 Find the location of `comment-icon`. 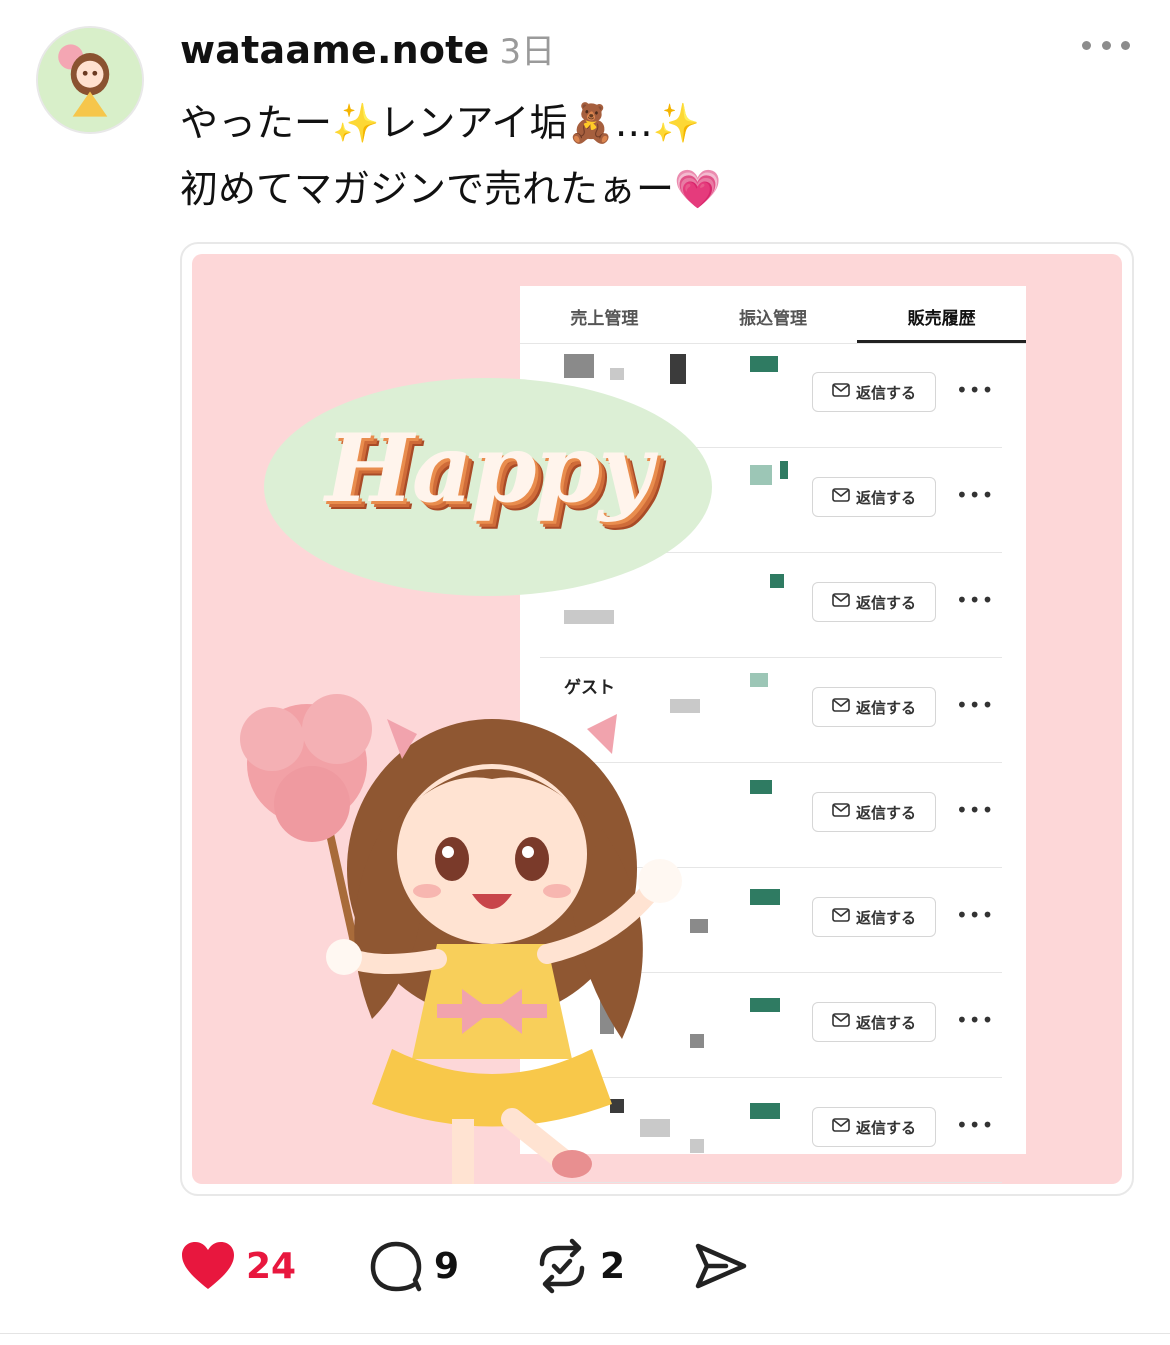

comment-icon is located at coordinates (396, 1266).